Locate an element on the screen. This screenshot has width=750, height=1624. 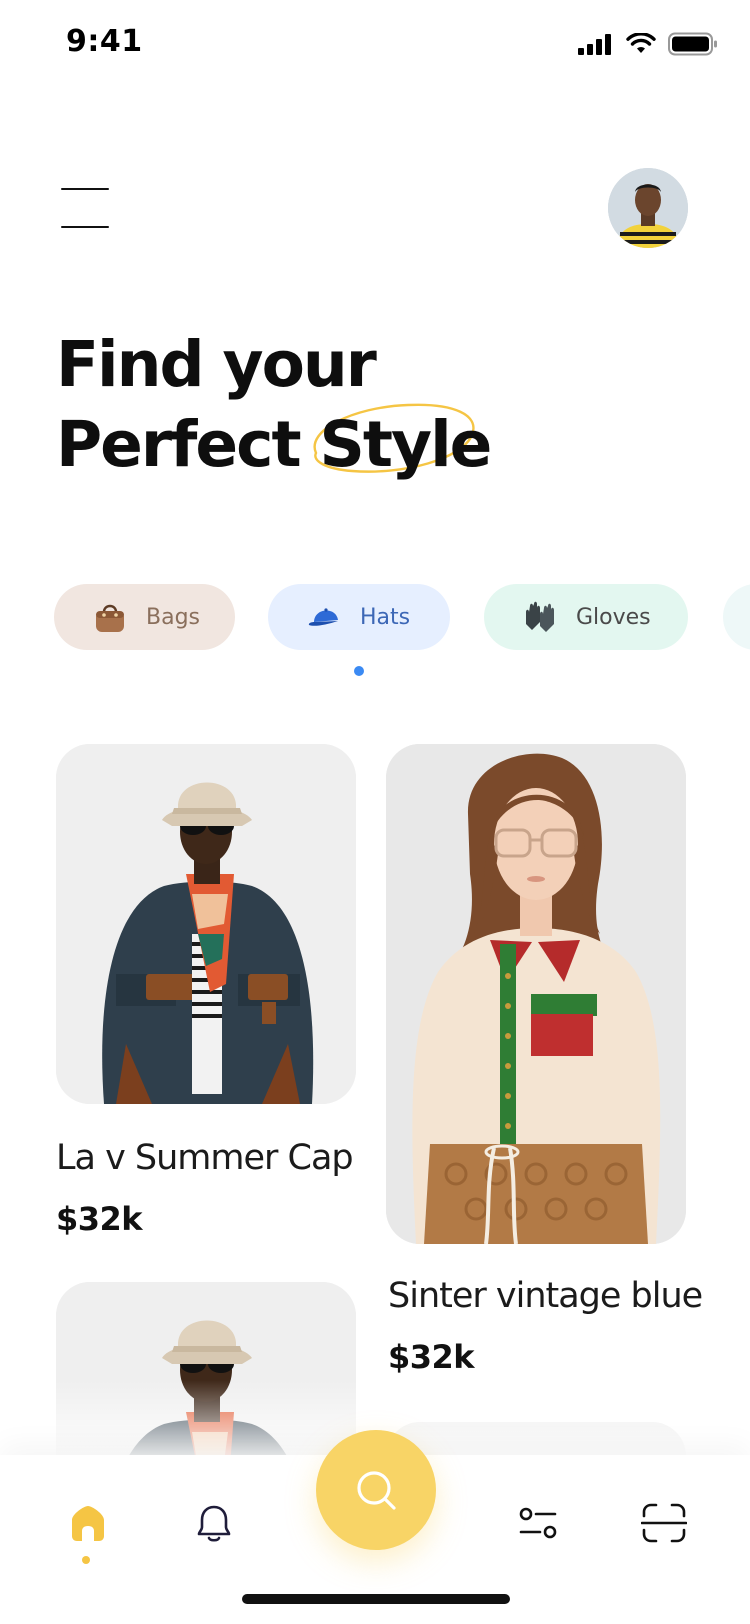
scan-icon is located at coordinates (664, 1523).